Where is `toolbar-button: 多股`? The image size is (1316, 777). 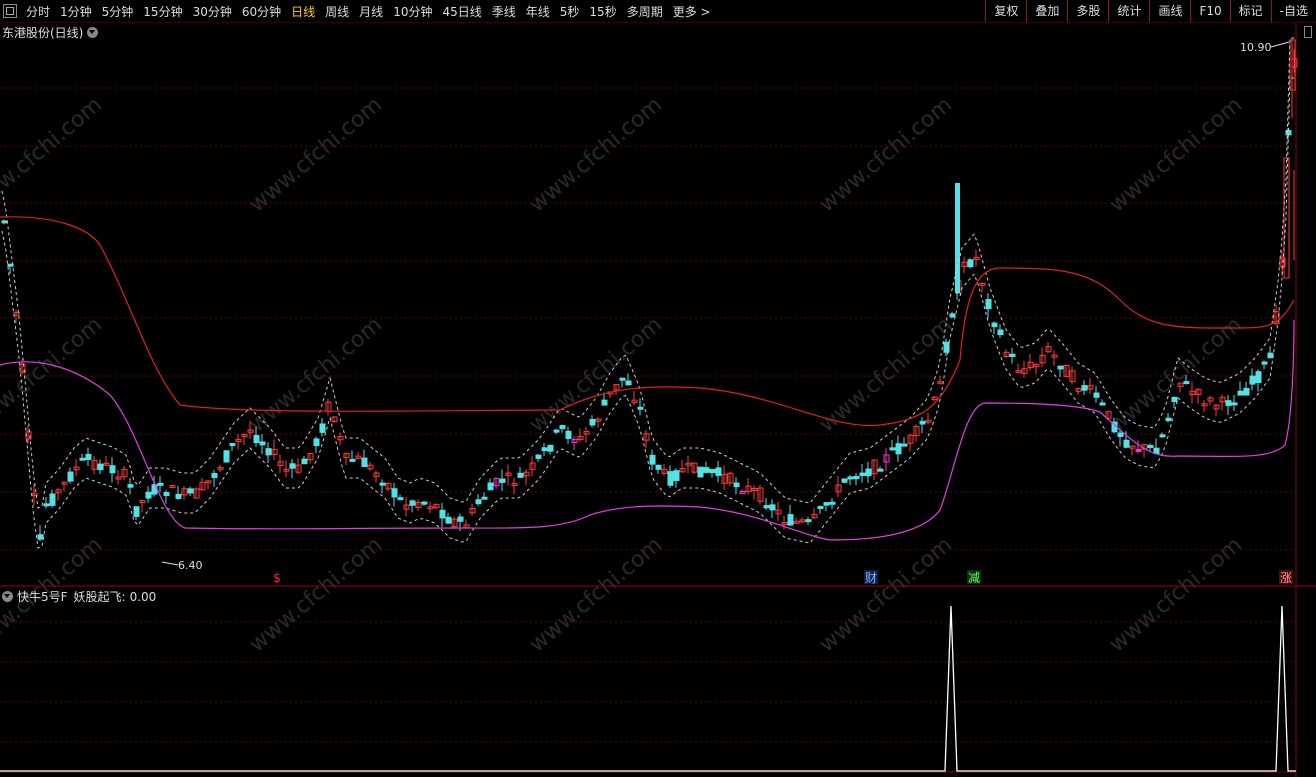 toolbar-button: 多股 is located at coordinates (1087, 11).